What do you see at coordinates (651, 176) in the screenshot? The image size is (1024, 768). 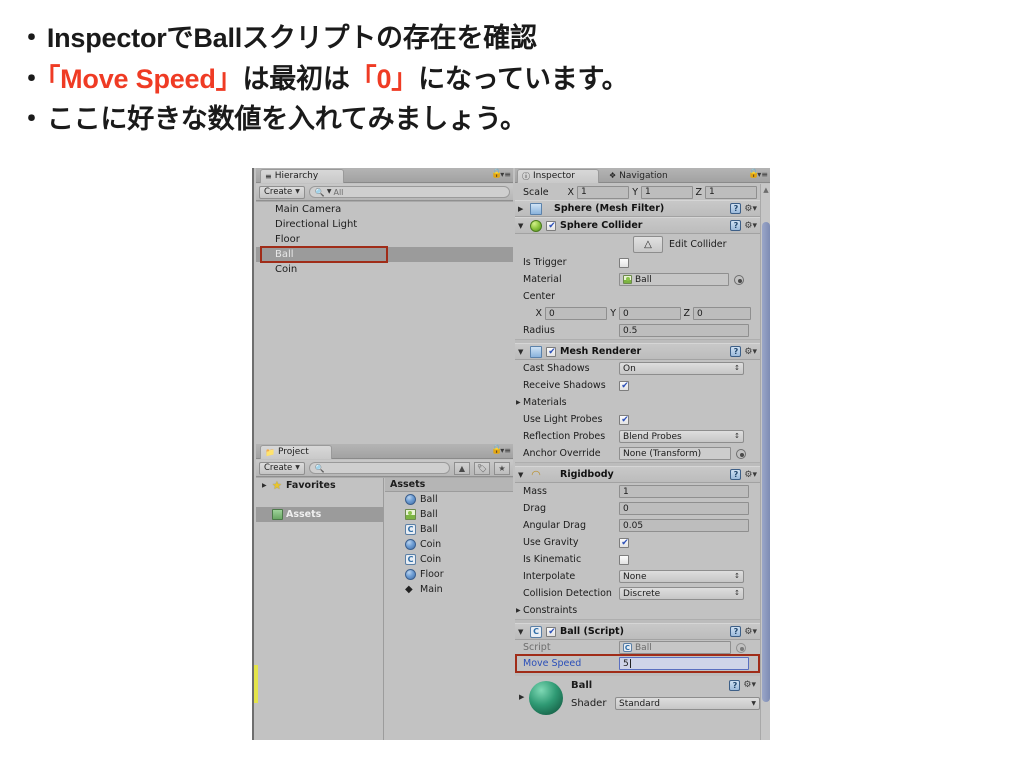 I see `tab-navigation: ❖ Navigation` at bounding box center [651, 176].